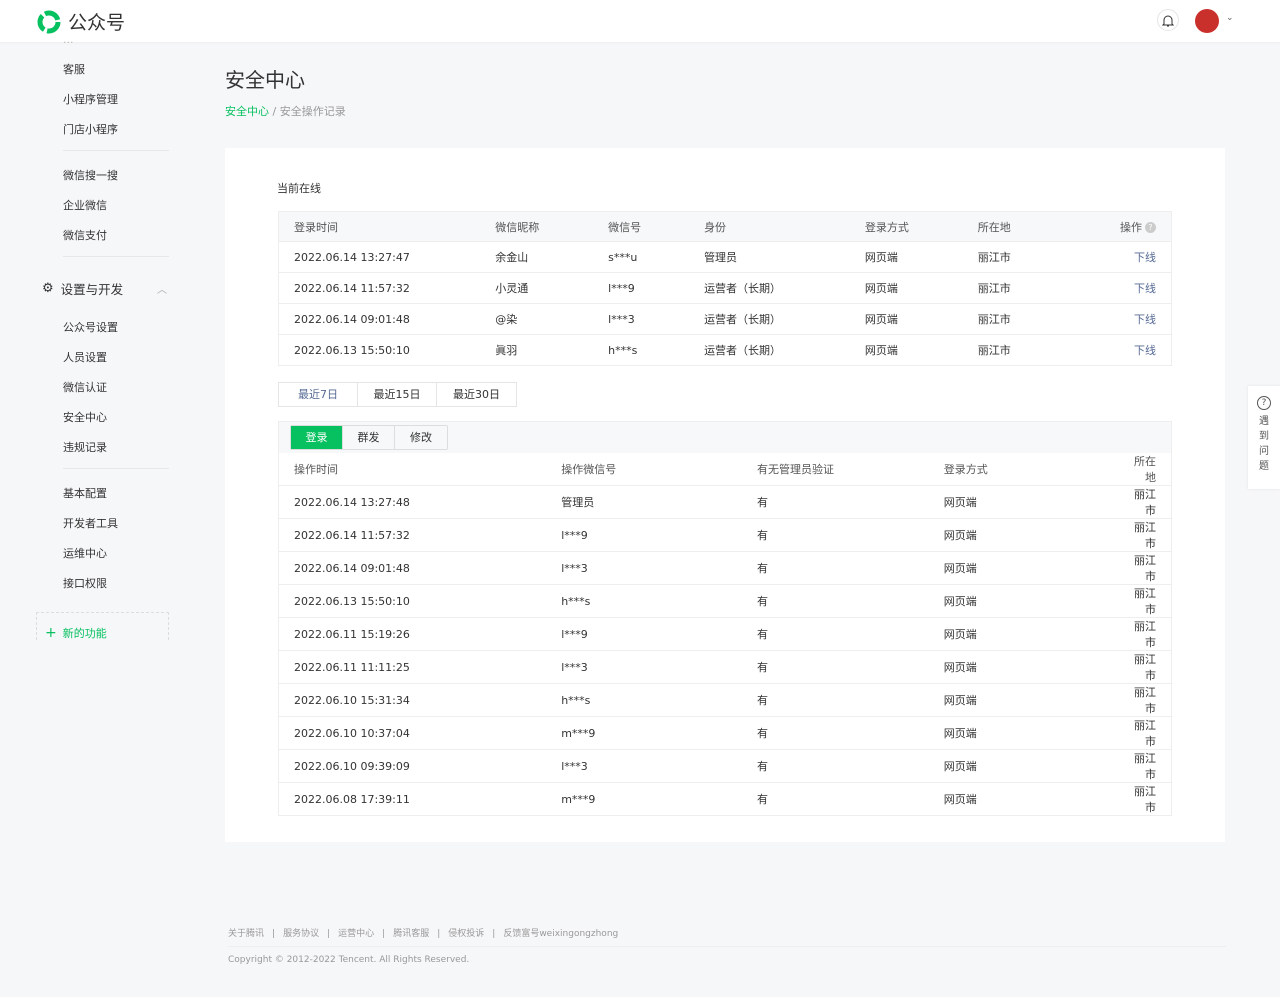 This screenshot has height=997, width=1280. I want to click on column-header: 登录方式, so click(1019, 469).